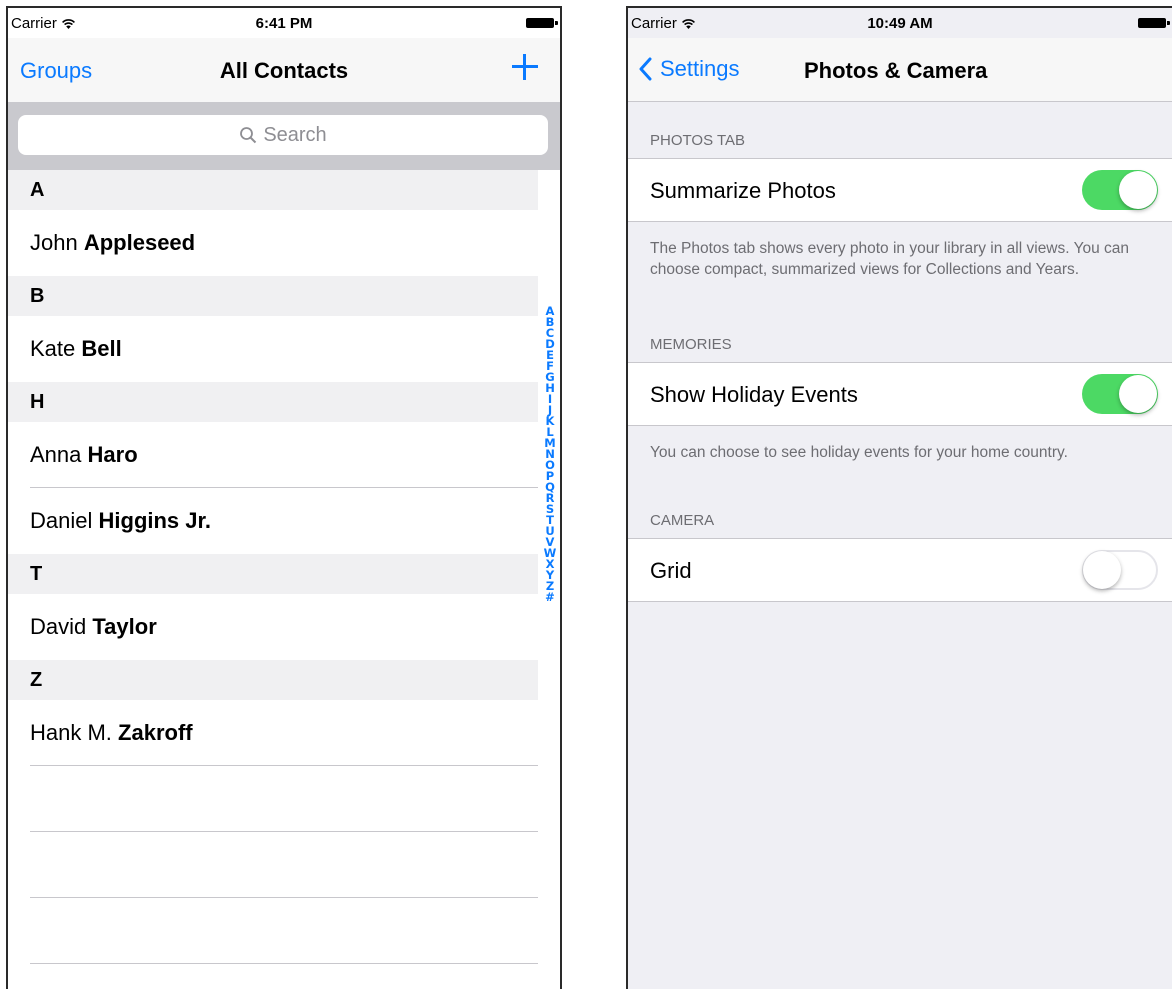 Image resolution: width=1172 pixels, height=989 pixels. Describe the element at coordinates (273, 455) in the screenshot. I see `contact-row: Anna Haro` at that location.